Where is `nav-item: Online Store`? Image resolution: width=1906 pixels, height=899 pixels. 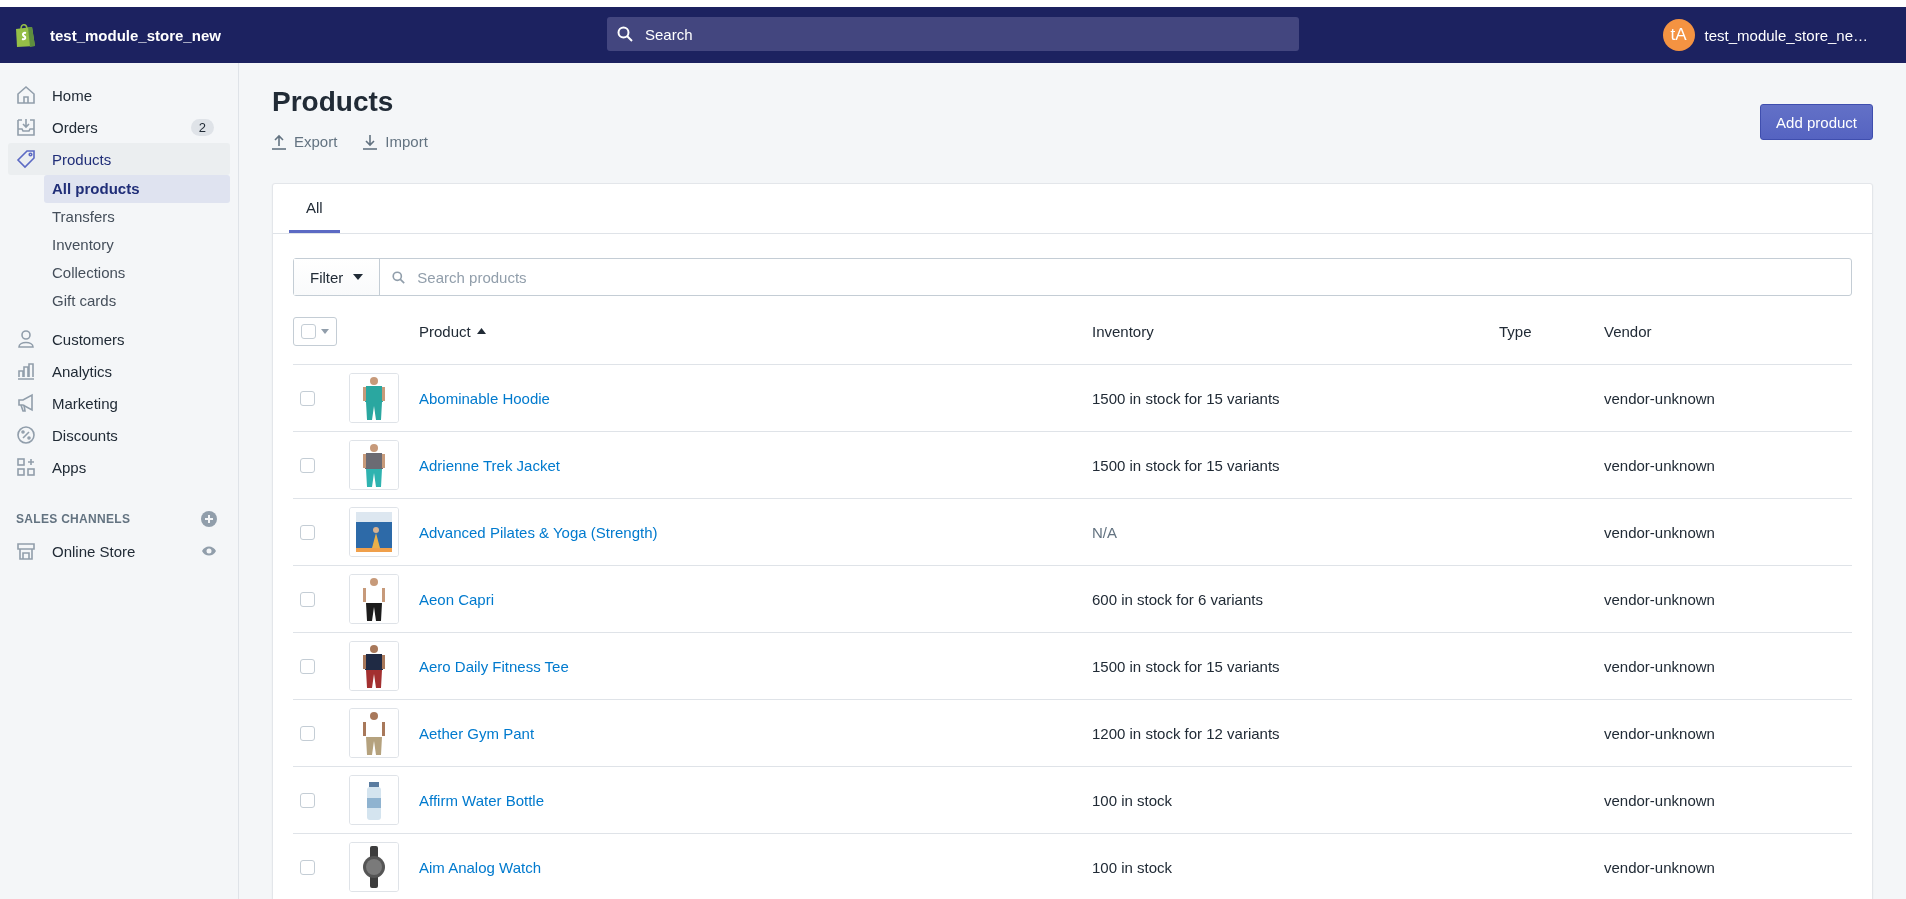 nav-item: Online Store is located at coordinates (119, 551).